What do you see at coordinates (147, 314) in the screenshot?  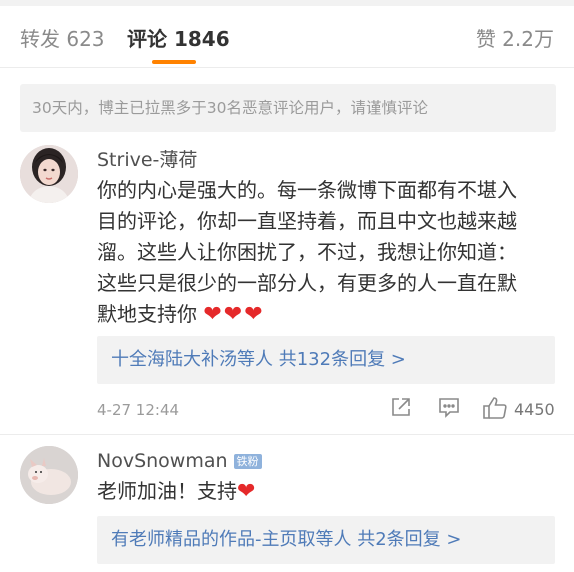 I see `comment-line: 默地支持你` at bounding box center [147, 314].